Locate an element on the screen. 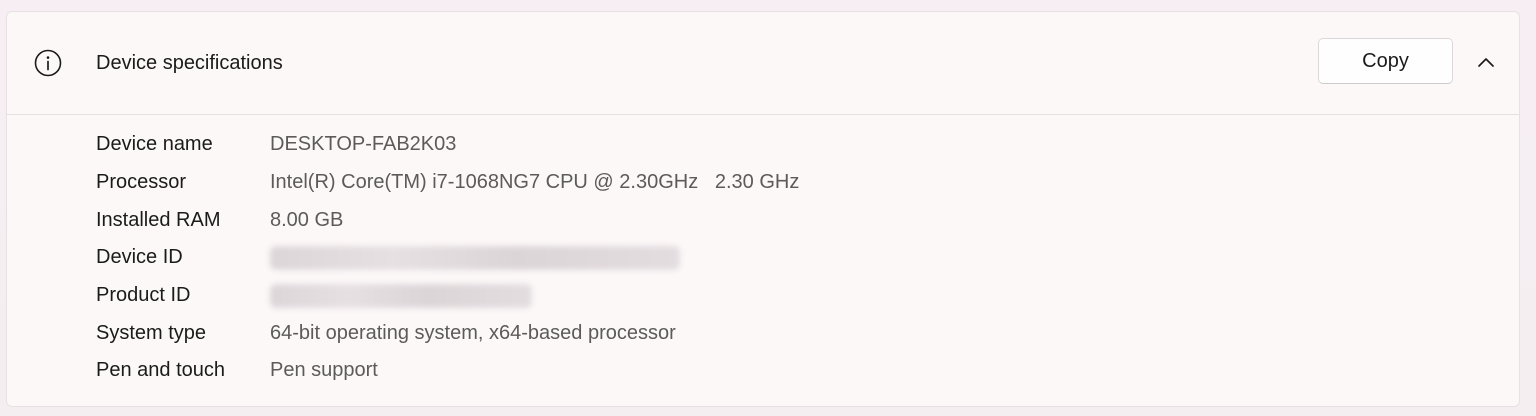  spec-value: DESKTOP-FAB2K03 is located at coordinates (363, 144).